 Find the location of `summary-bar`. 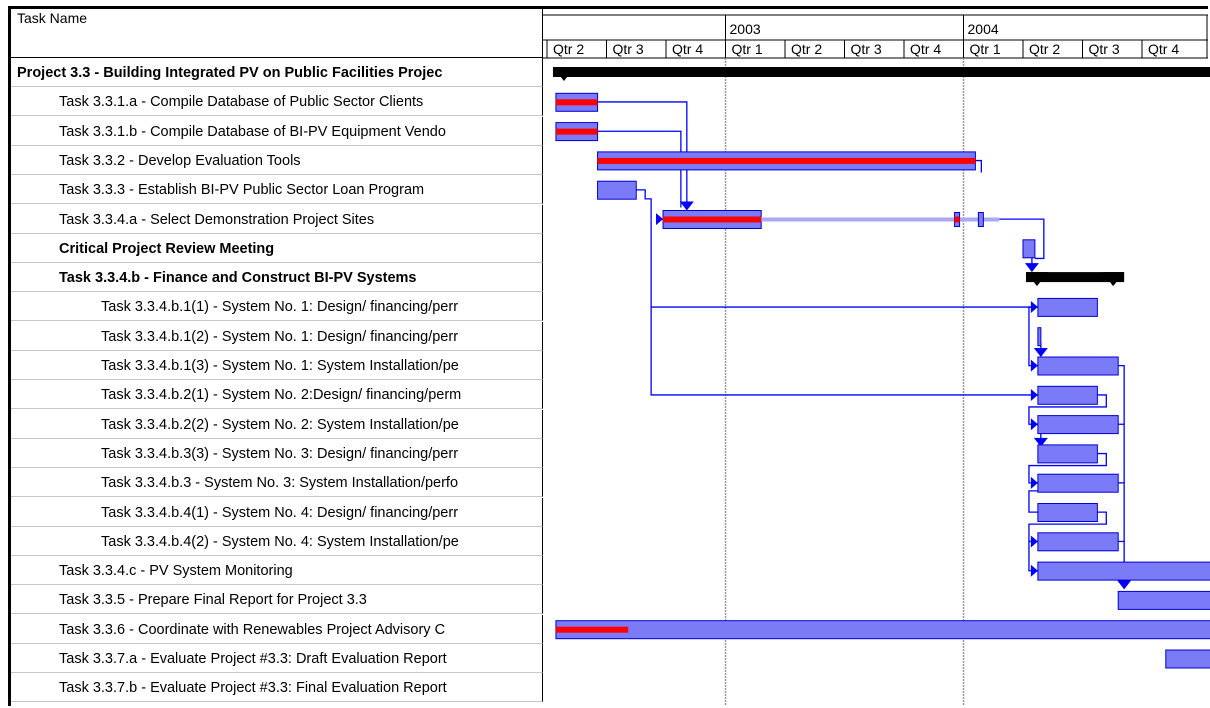

summary-bar is located at coordinates (881, 72).